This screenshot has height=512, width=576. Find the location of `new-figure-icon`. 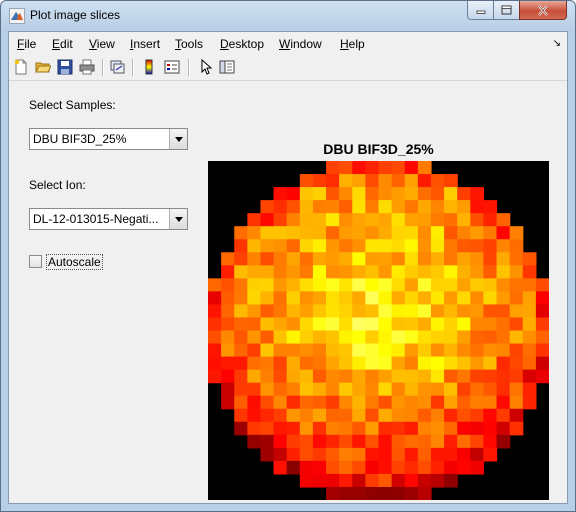

new-figure-icon is located at coordinates (21, 67).